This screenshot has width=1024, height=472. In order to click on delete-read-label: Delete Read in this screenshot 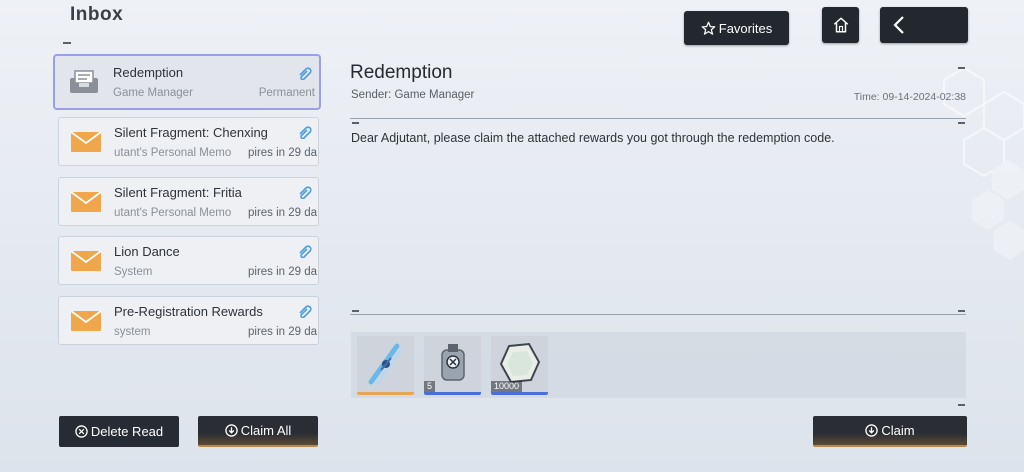, I will do `click(127, 431)`.